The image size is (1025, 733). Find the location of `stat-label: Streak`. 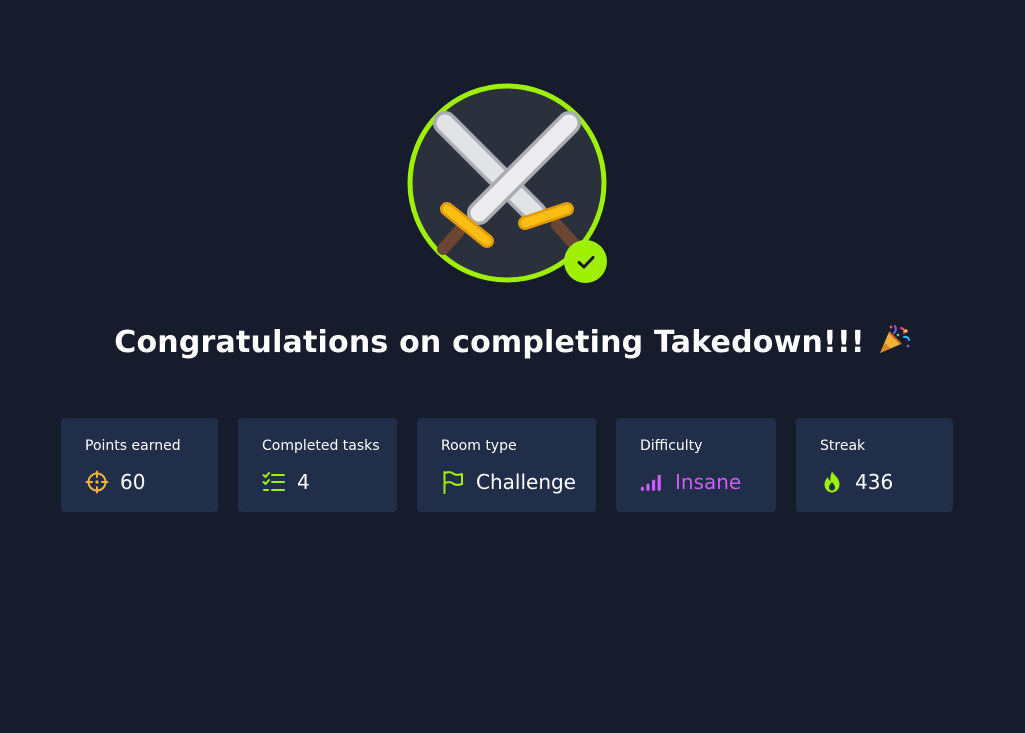

stat-label: Streak is located at coordinates (843, 446).